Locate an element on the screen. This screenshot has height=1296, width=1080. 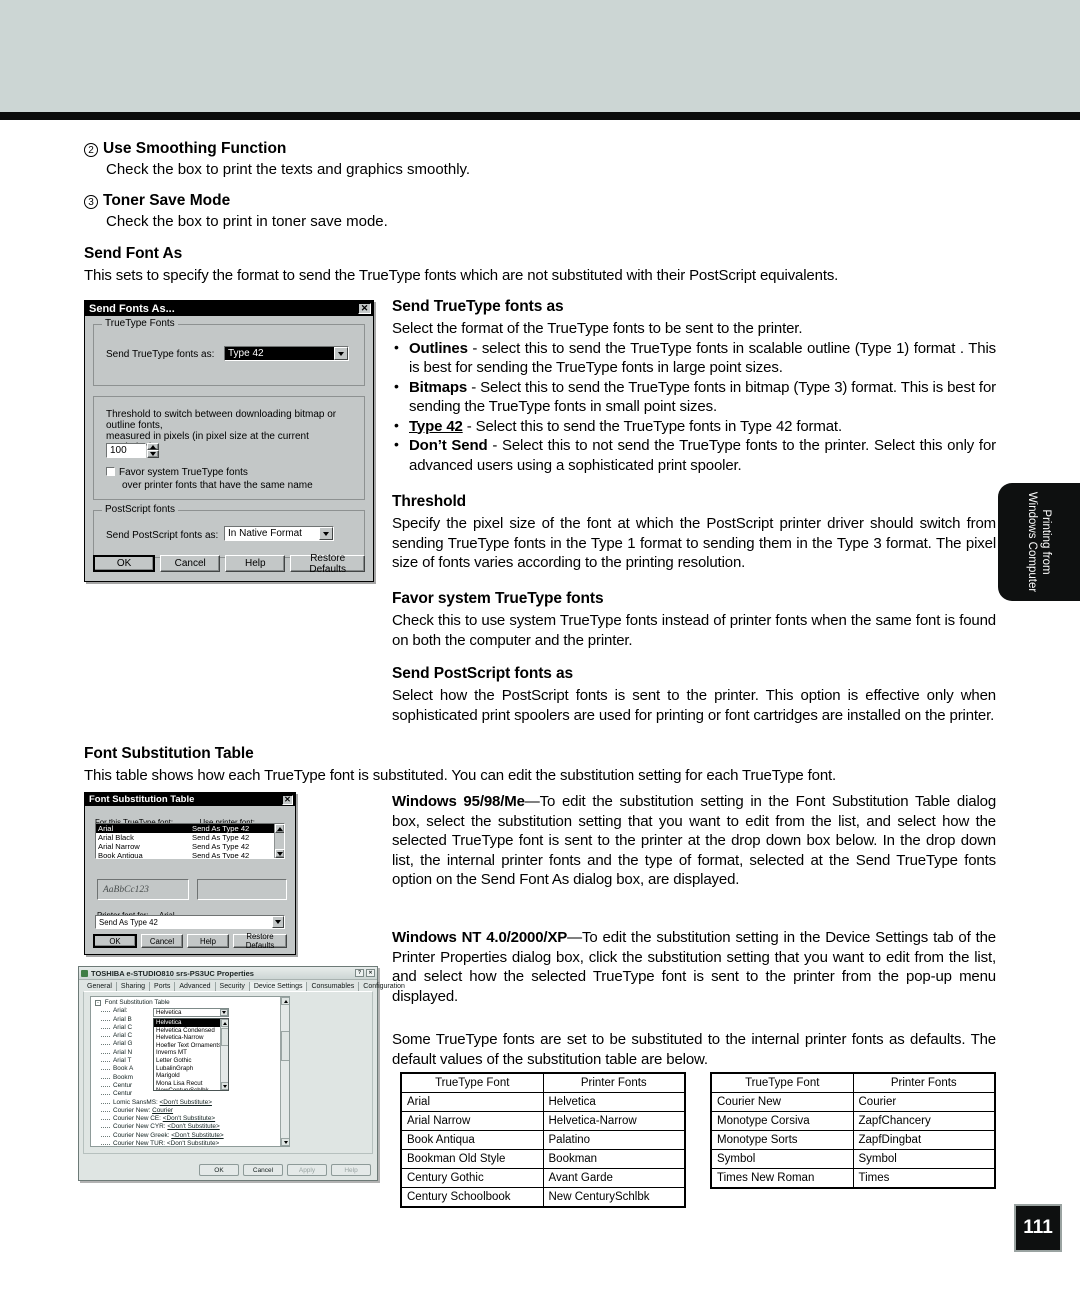
tab-sharing: Sharing is located at coordinates (134, 986).